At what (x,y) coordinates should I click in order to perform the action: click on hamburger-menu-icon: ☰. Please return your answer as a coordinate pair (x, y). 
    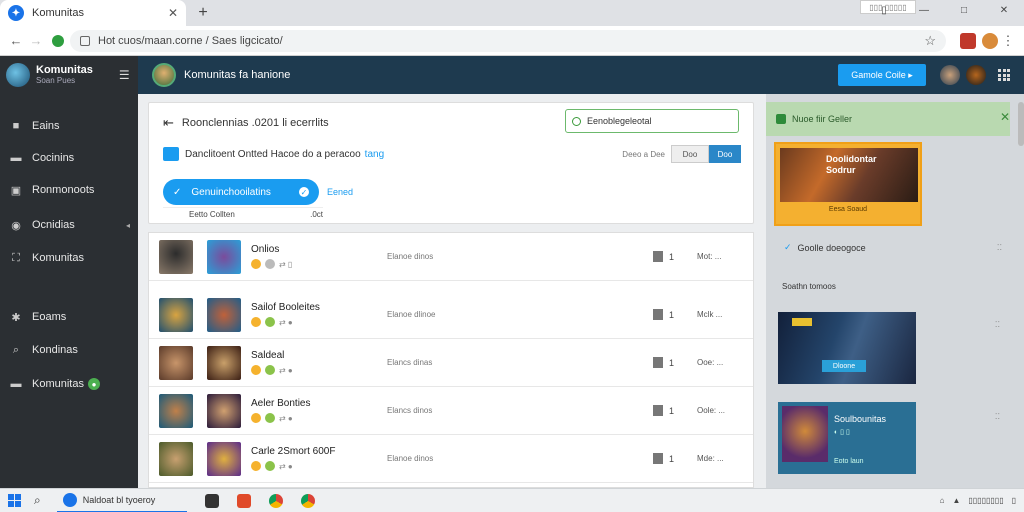
    Looking at the image, I should click on (124, 75).